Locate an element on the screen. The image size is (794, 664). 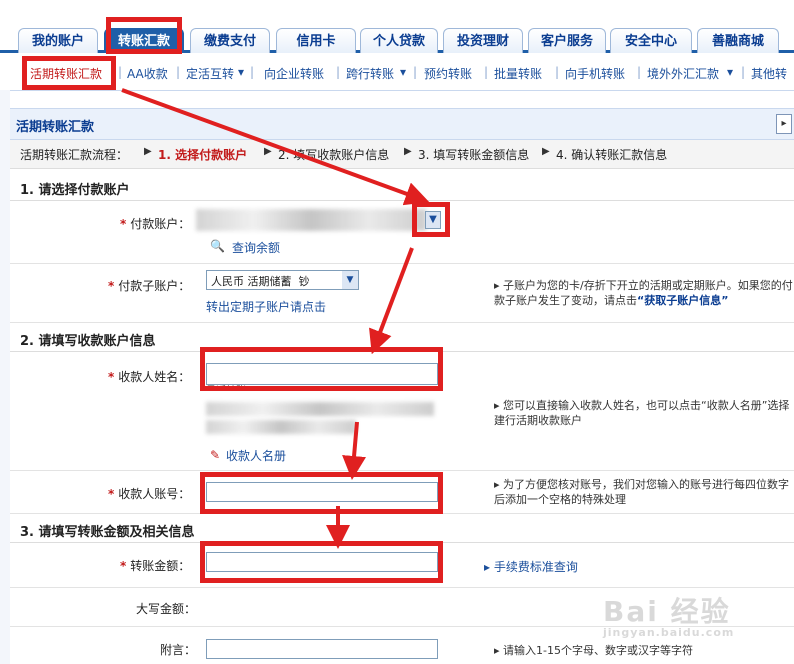
edit-icon: ✎ is located at coordinates (215, 455).